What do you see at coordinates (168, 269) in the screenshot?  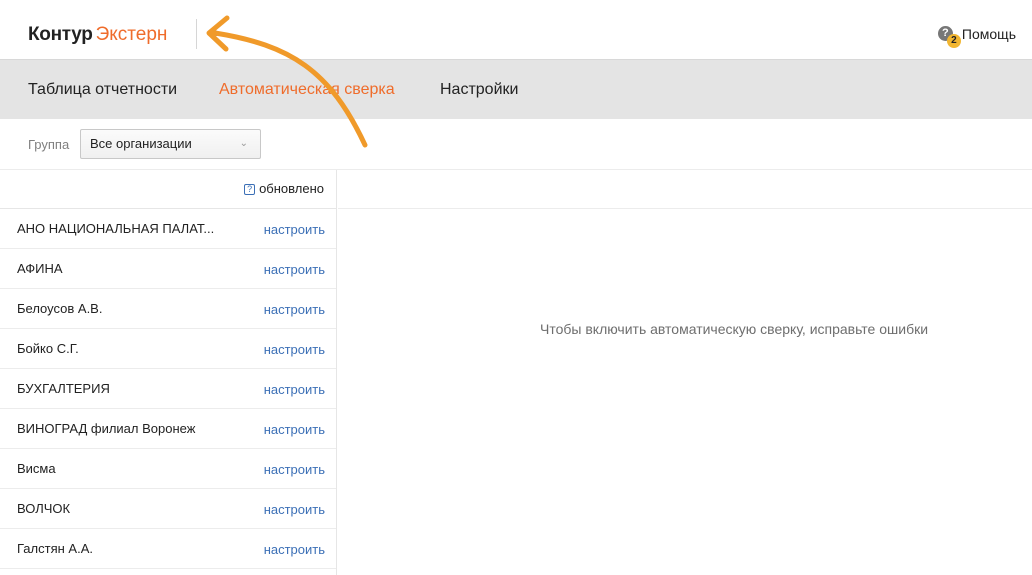 I see `list-item: АФИНА настроить` at bounding box center [168, 269].